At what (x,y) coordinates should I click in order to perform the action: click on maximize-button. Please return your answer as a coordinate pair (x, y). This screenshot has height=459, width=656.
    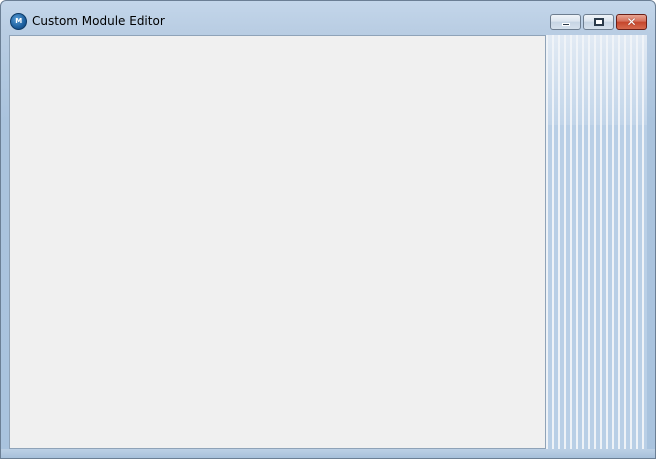
    Looking at the image, I should click on (598, 22).